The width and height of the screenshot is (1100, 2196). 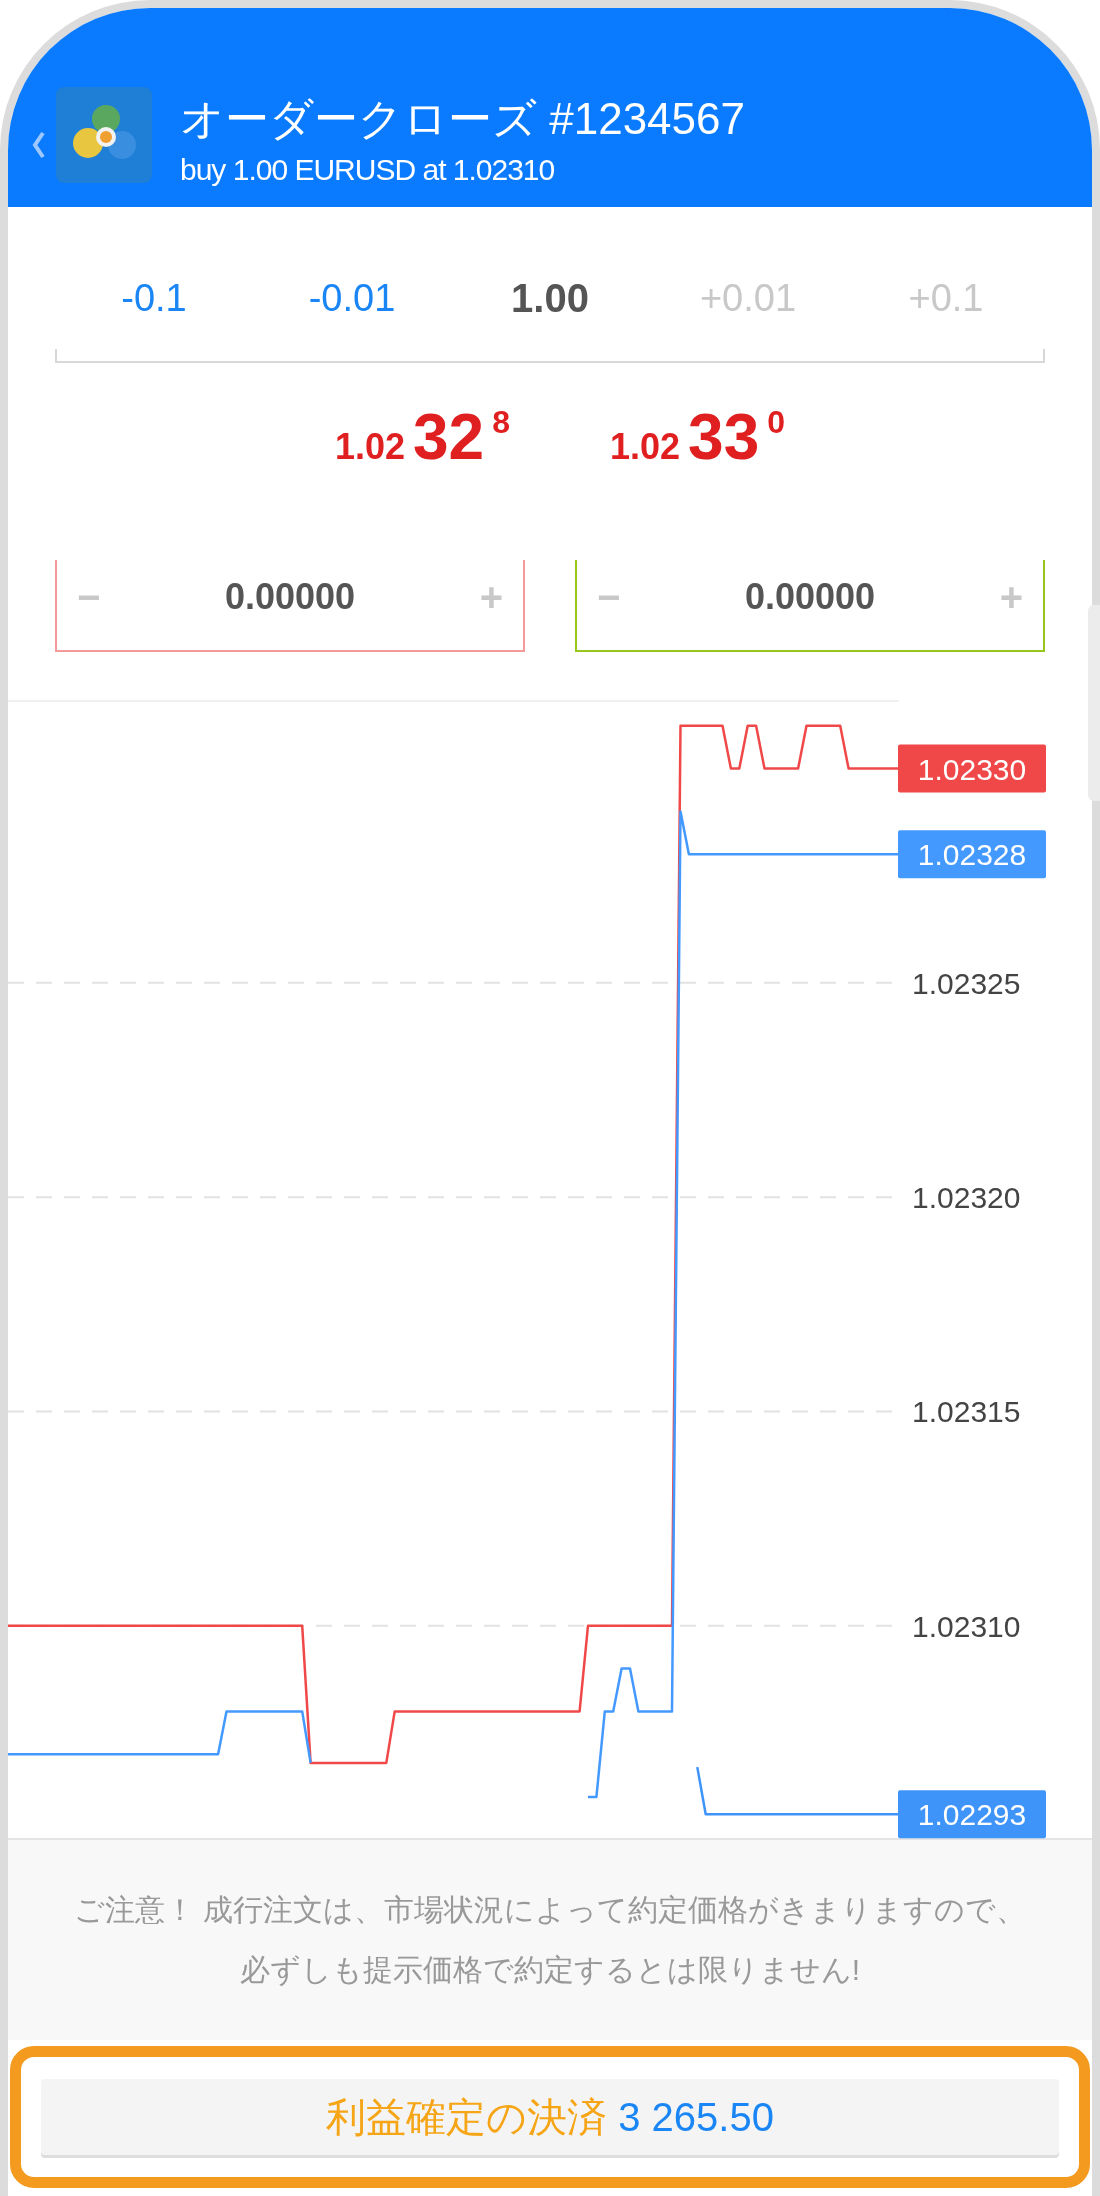 What do you see at coordinates (290, 606) in the screenshot?
I see `stop-loss-field: − 0.00000 +` at bounding box center [290, 606].